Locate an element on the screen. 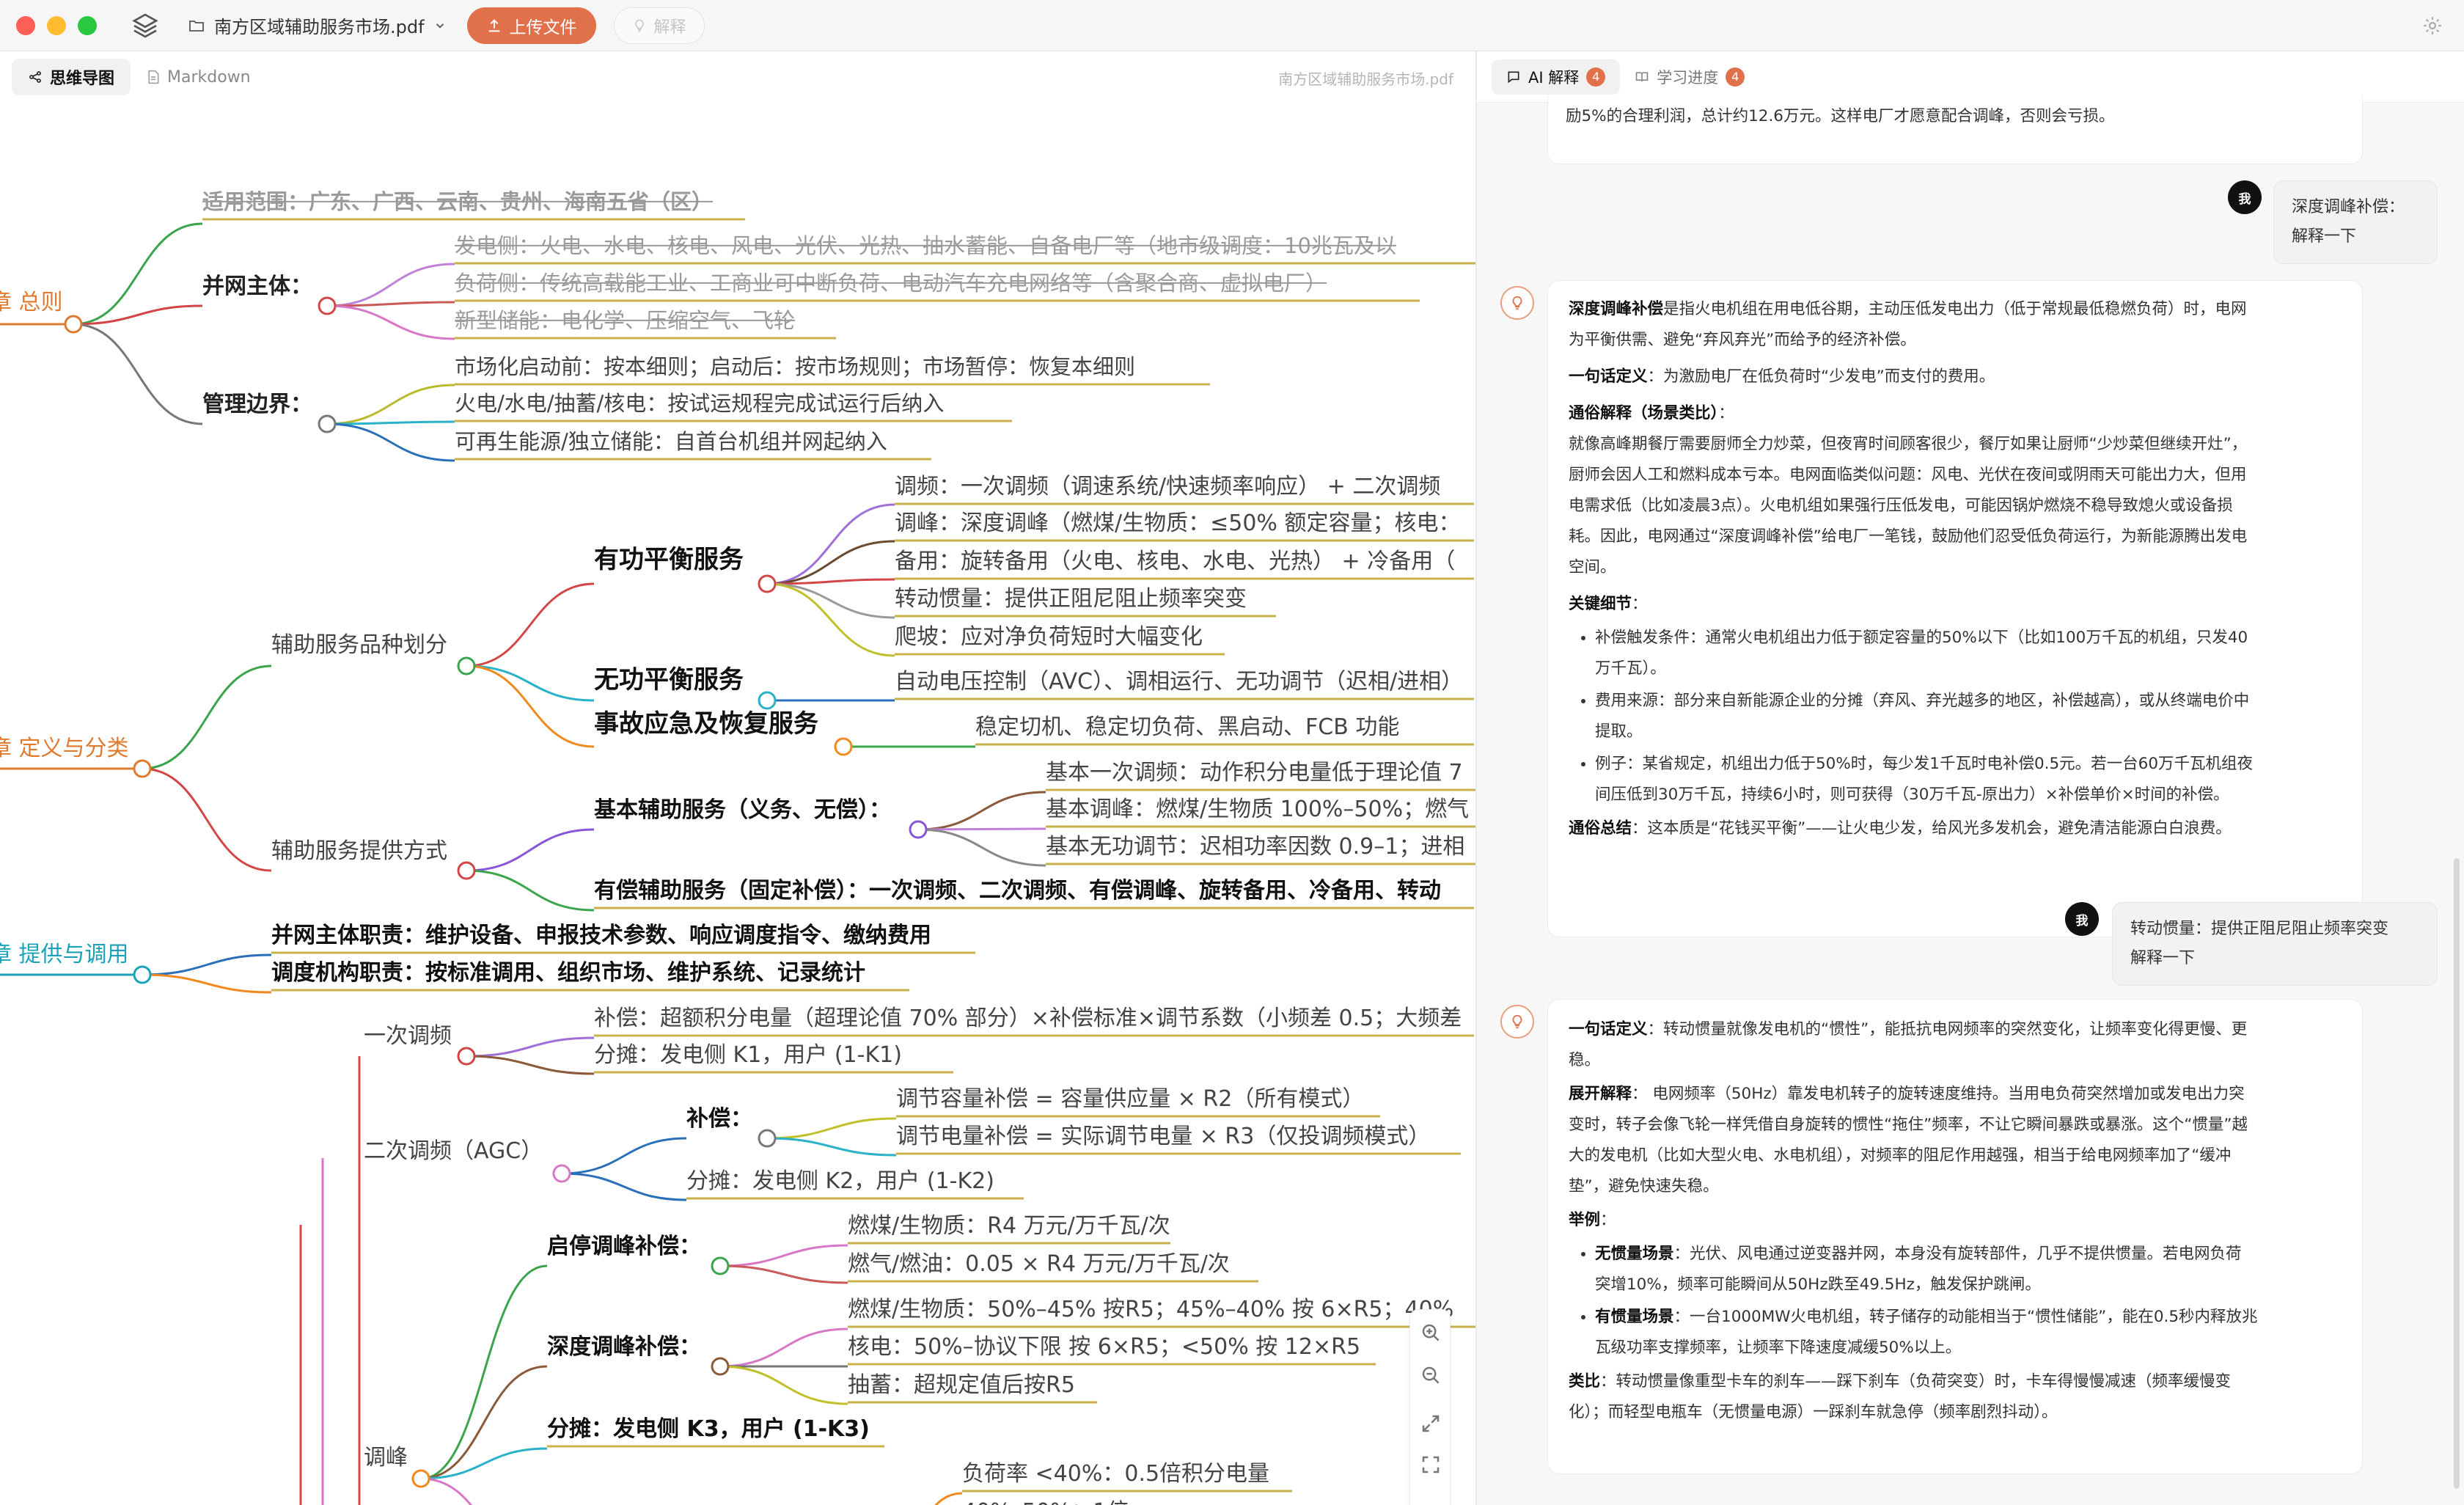  tab-mindmap: 思维导图 is located at coordinates (71, 77).